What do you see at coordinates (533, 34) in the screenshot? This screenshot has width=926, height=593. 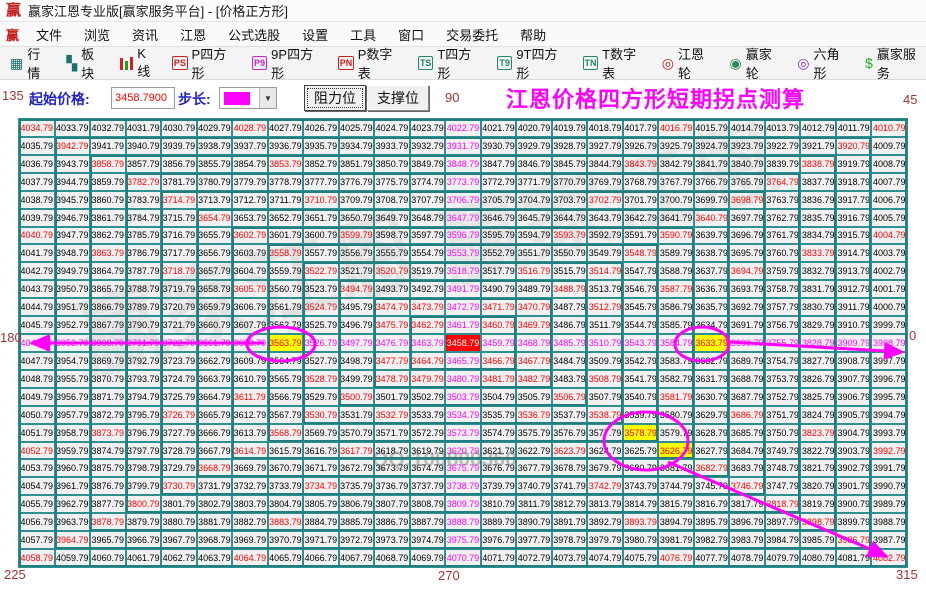 I see `menu-item-9: 帮助` at bounding box center [533, 34].